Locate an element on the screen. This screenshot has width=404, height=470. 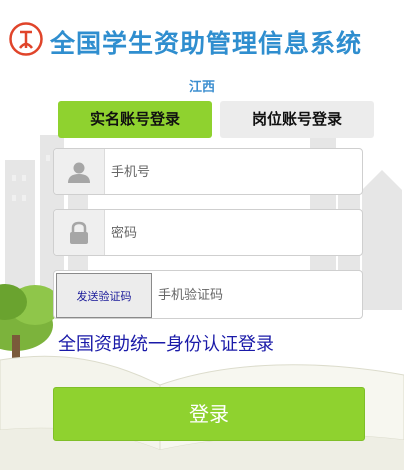
lock-icon is located at coordinates (79, 232).